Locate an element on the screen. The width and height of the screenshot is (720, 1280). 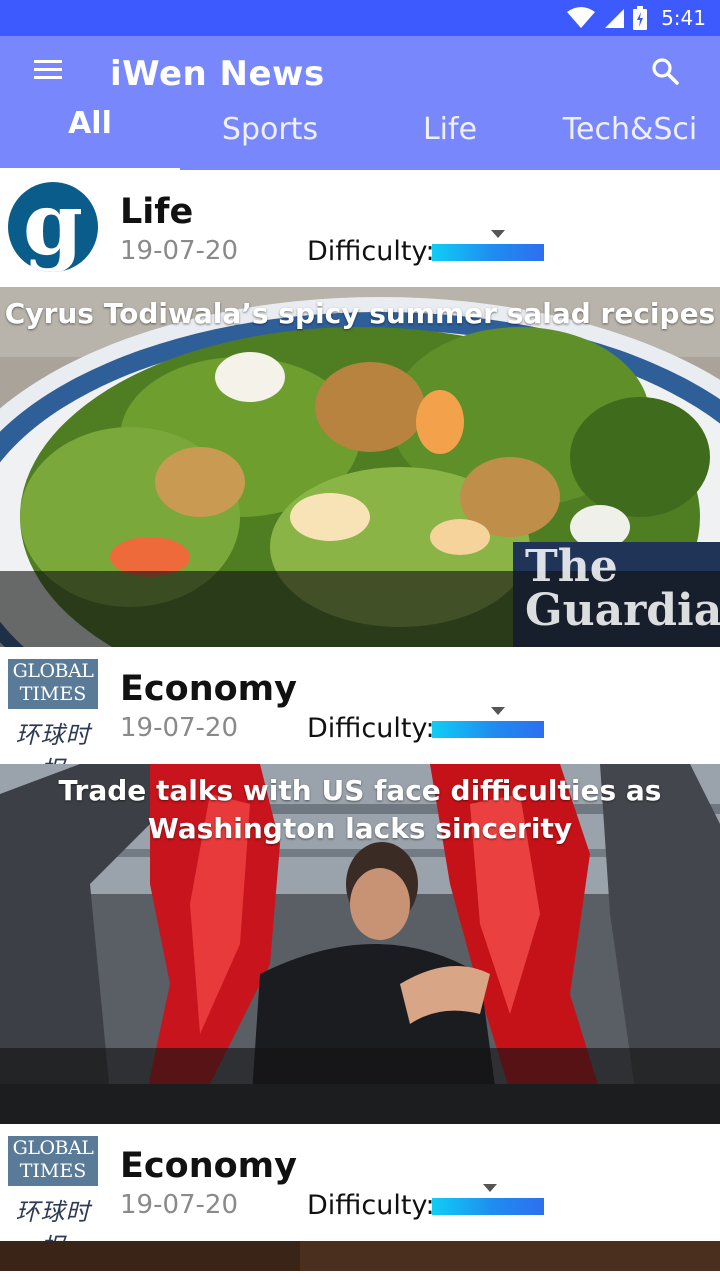
app-title: iWen News is located at coordinates (217, 74).